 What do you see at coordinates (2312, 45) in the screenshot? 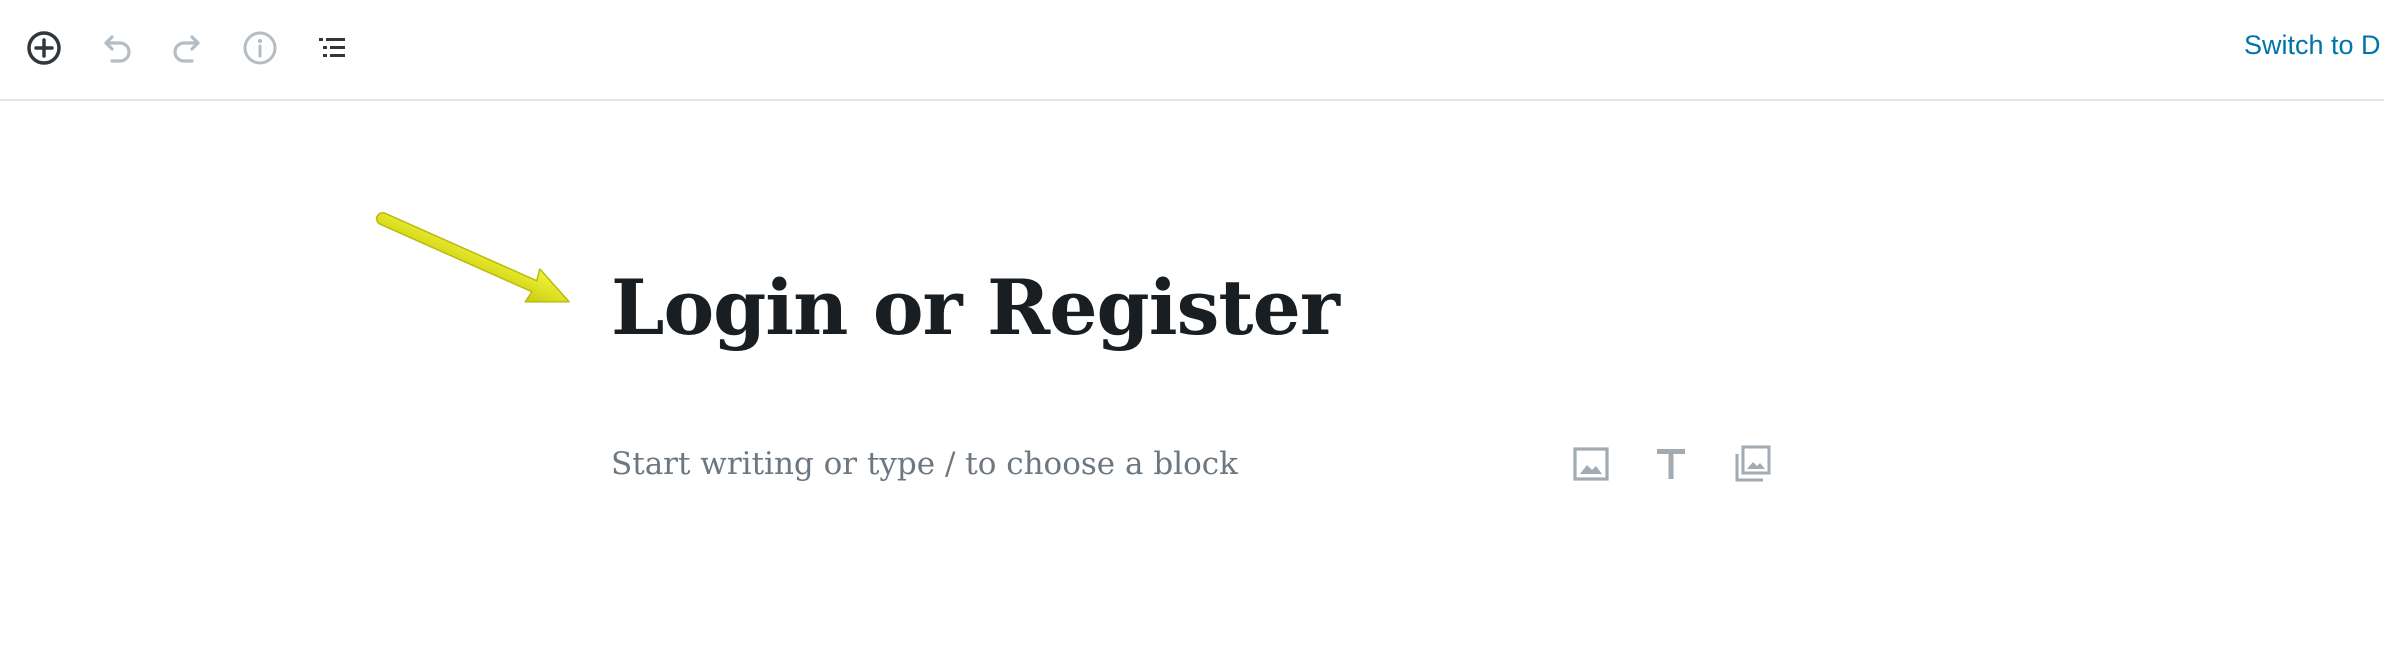
I see `switch-to-draft-link: Switch to D` at bounding box center [2312, 45].